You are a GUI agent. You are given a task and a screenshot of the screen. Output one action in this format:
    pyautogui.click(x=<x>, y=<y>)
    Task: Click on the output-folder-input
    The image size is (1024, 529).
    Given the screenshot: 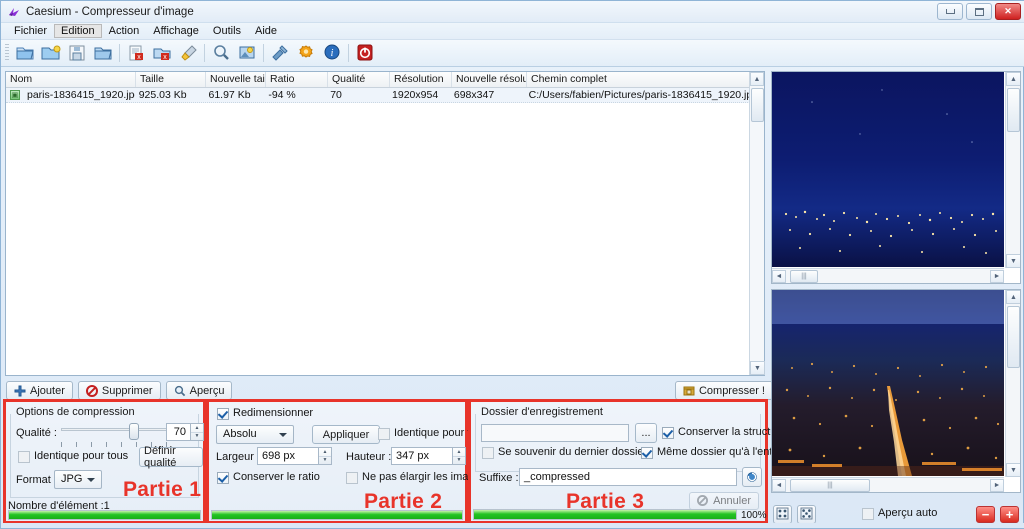 What is the action you would take?
    pyautogui.click(x=555, y=433)
    